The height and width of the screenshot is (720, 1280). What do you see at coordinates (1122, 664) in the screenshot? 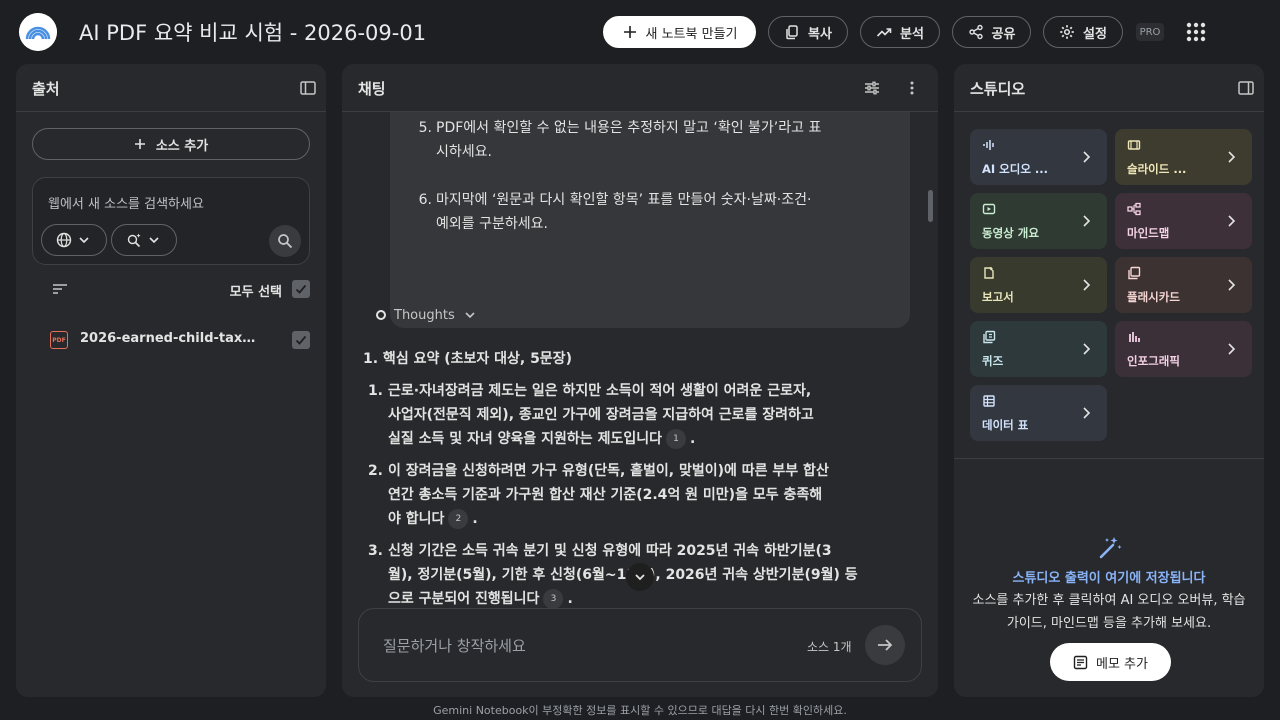
I see `add-memo-label: 메모 추가` at bounding box center [1122, 664].